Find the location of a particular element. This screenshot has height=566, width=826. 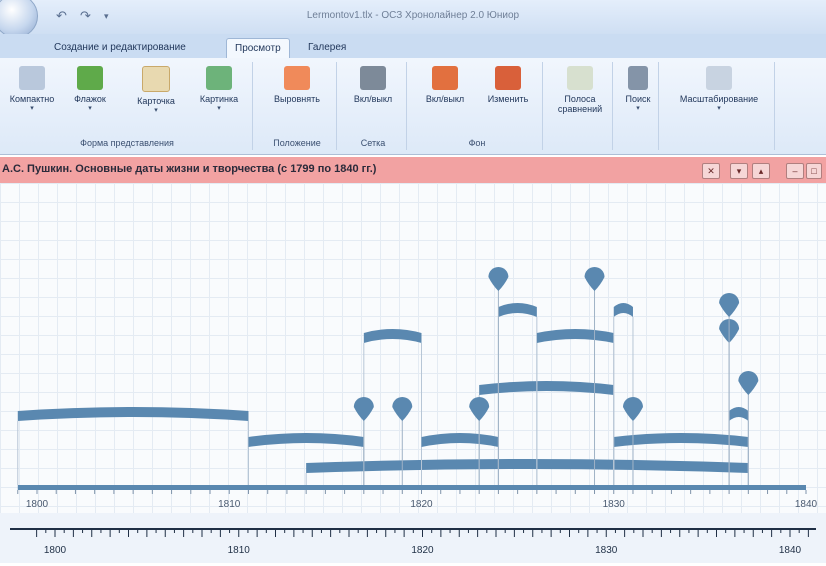

axis-tick-label: 1830 is located at coordinates (614, 504).